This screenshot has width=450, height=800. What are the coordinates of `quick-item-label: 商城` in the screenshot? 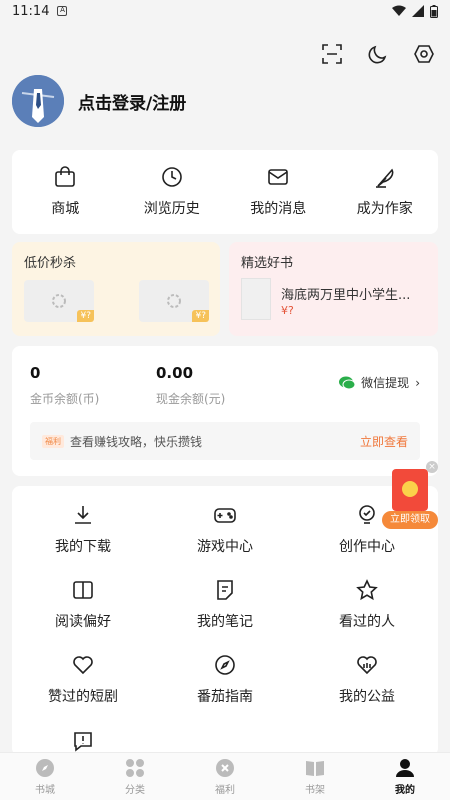 It's located at (65, 209).